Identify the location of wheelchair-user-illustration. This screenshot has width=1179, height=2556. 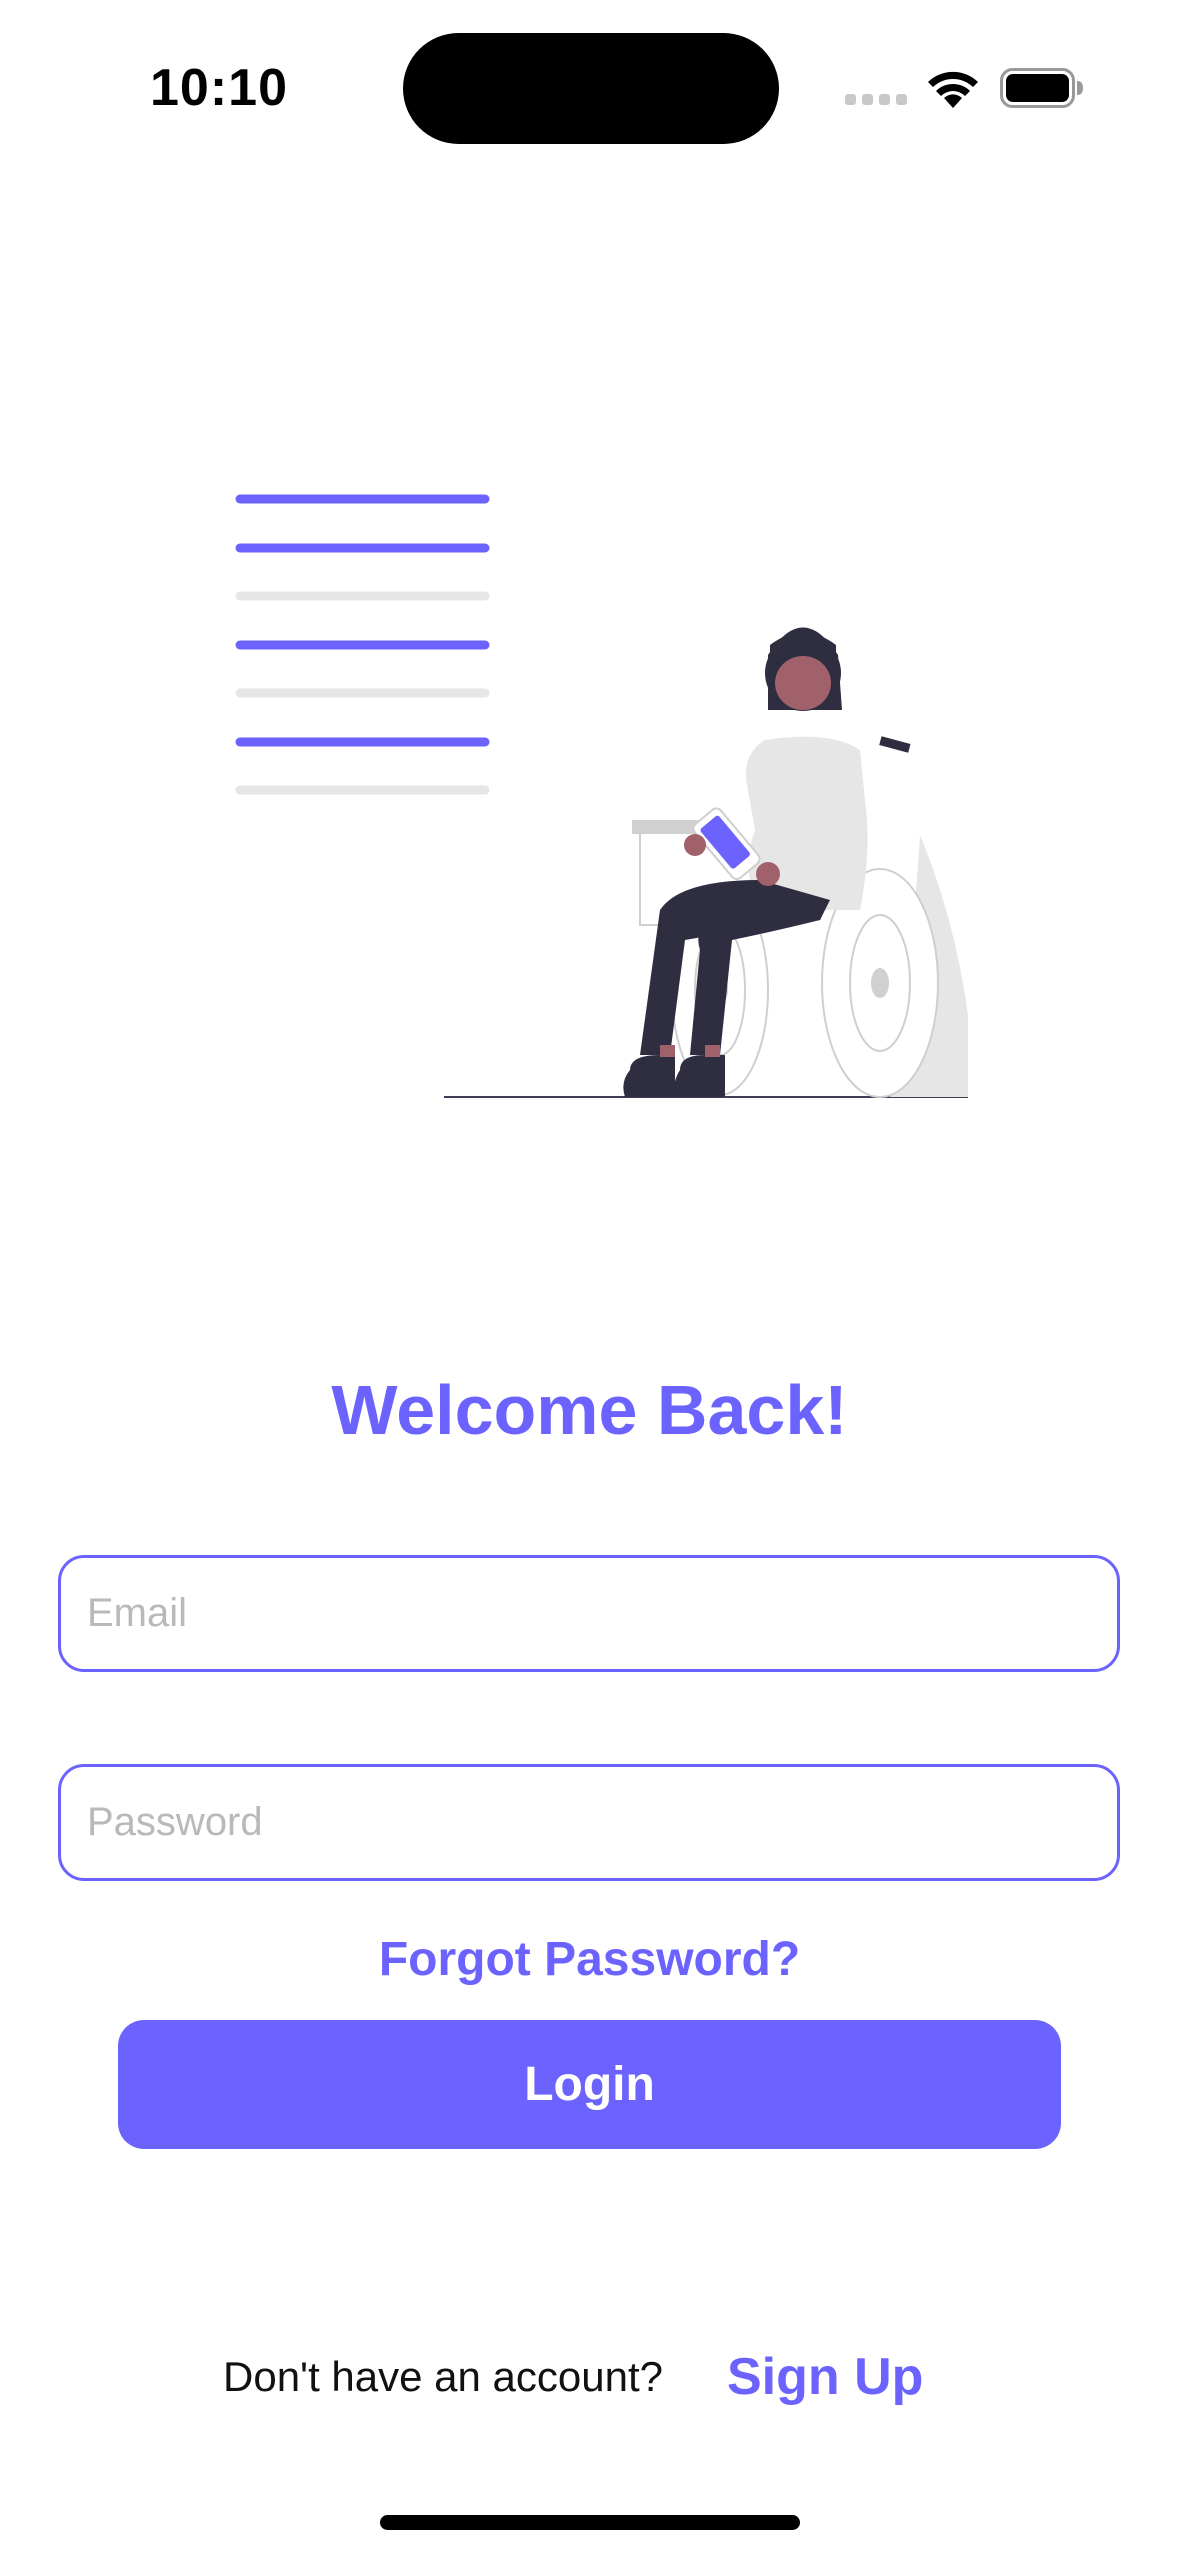
(601, 796).